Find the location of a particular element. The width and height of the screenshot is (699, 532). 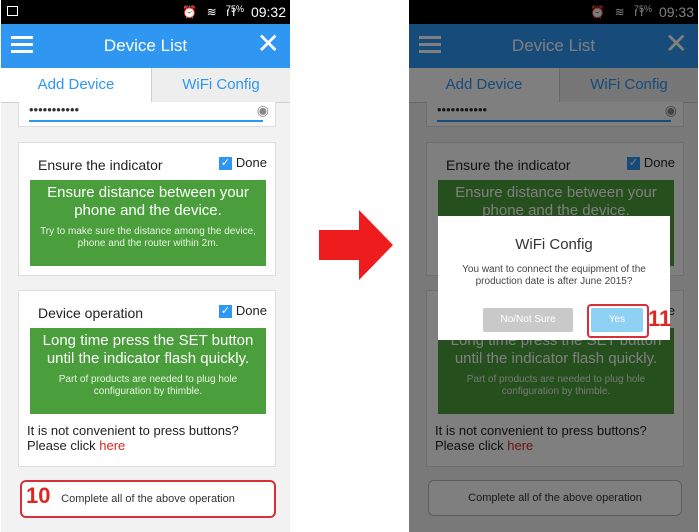

app-bar: Device List ✕ is located at coordinates (145, 46).